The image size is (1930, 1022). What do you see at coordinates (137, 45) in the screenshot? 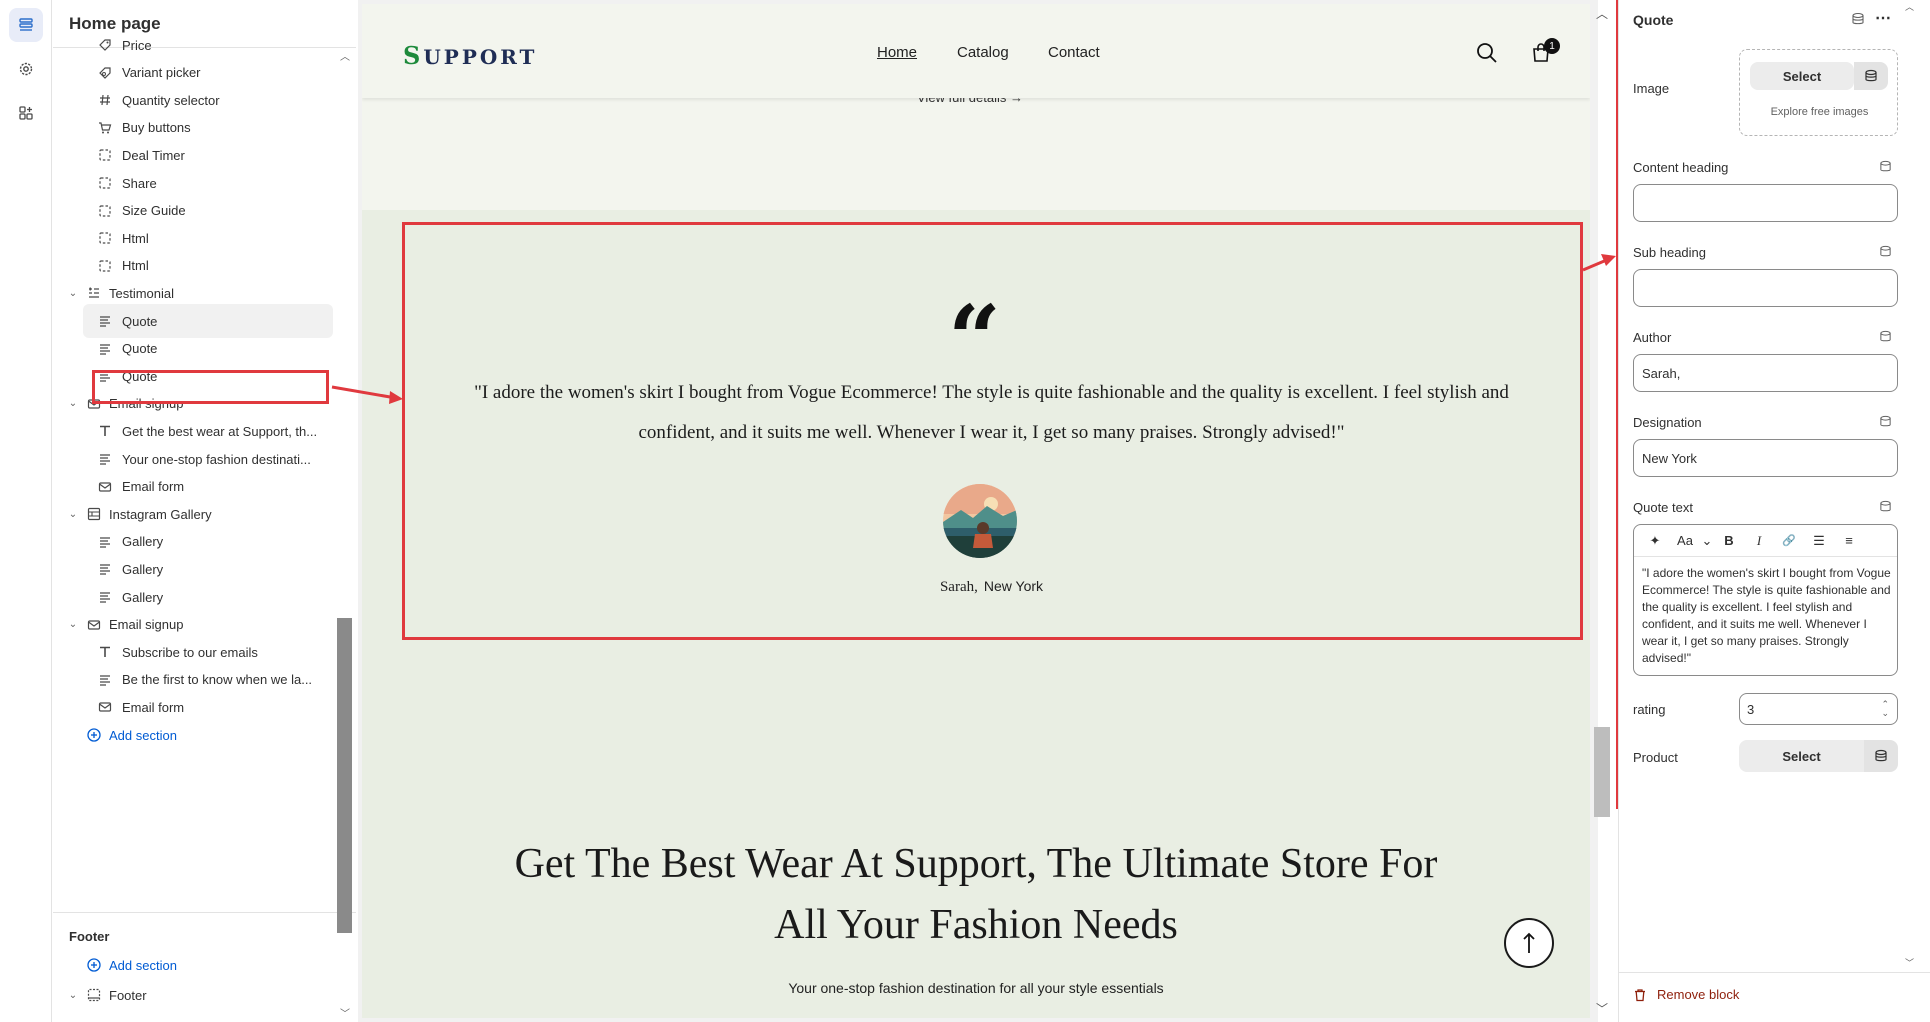
I see `sidebar-item-label: Price` at bounding box center [137, 45].